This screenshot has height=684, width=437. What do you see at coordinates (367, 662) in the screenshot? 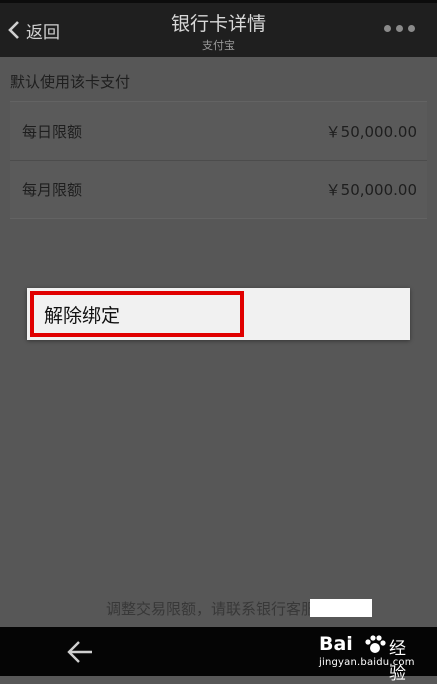
I see `watermark-url: jingyan.baidu.com` at bounding box center [367, 662].